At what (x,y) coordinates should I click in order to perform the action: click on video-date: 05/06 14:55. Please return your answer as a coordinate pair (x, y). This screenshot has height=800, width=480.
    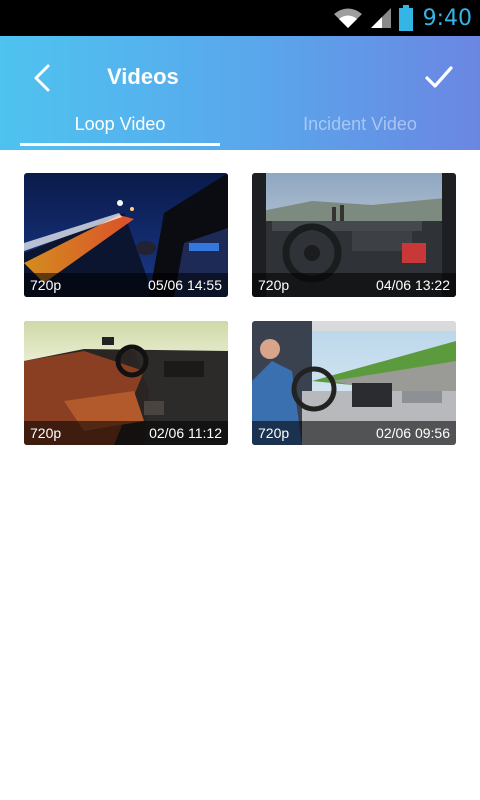
    Looking at the image, I should click on (185, 285).